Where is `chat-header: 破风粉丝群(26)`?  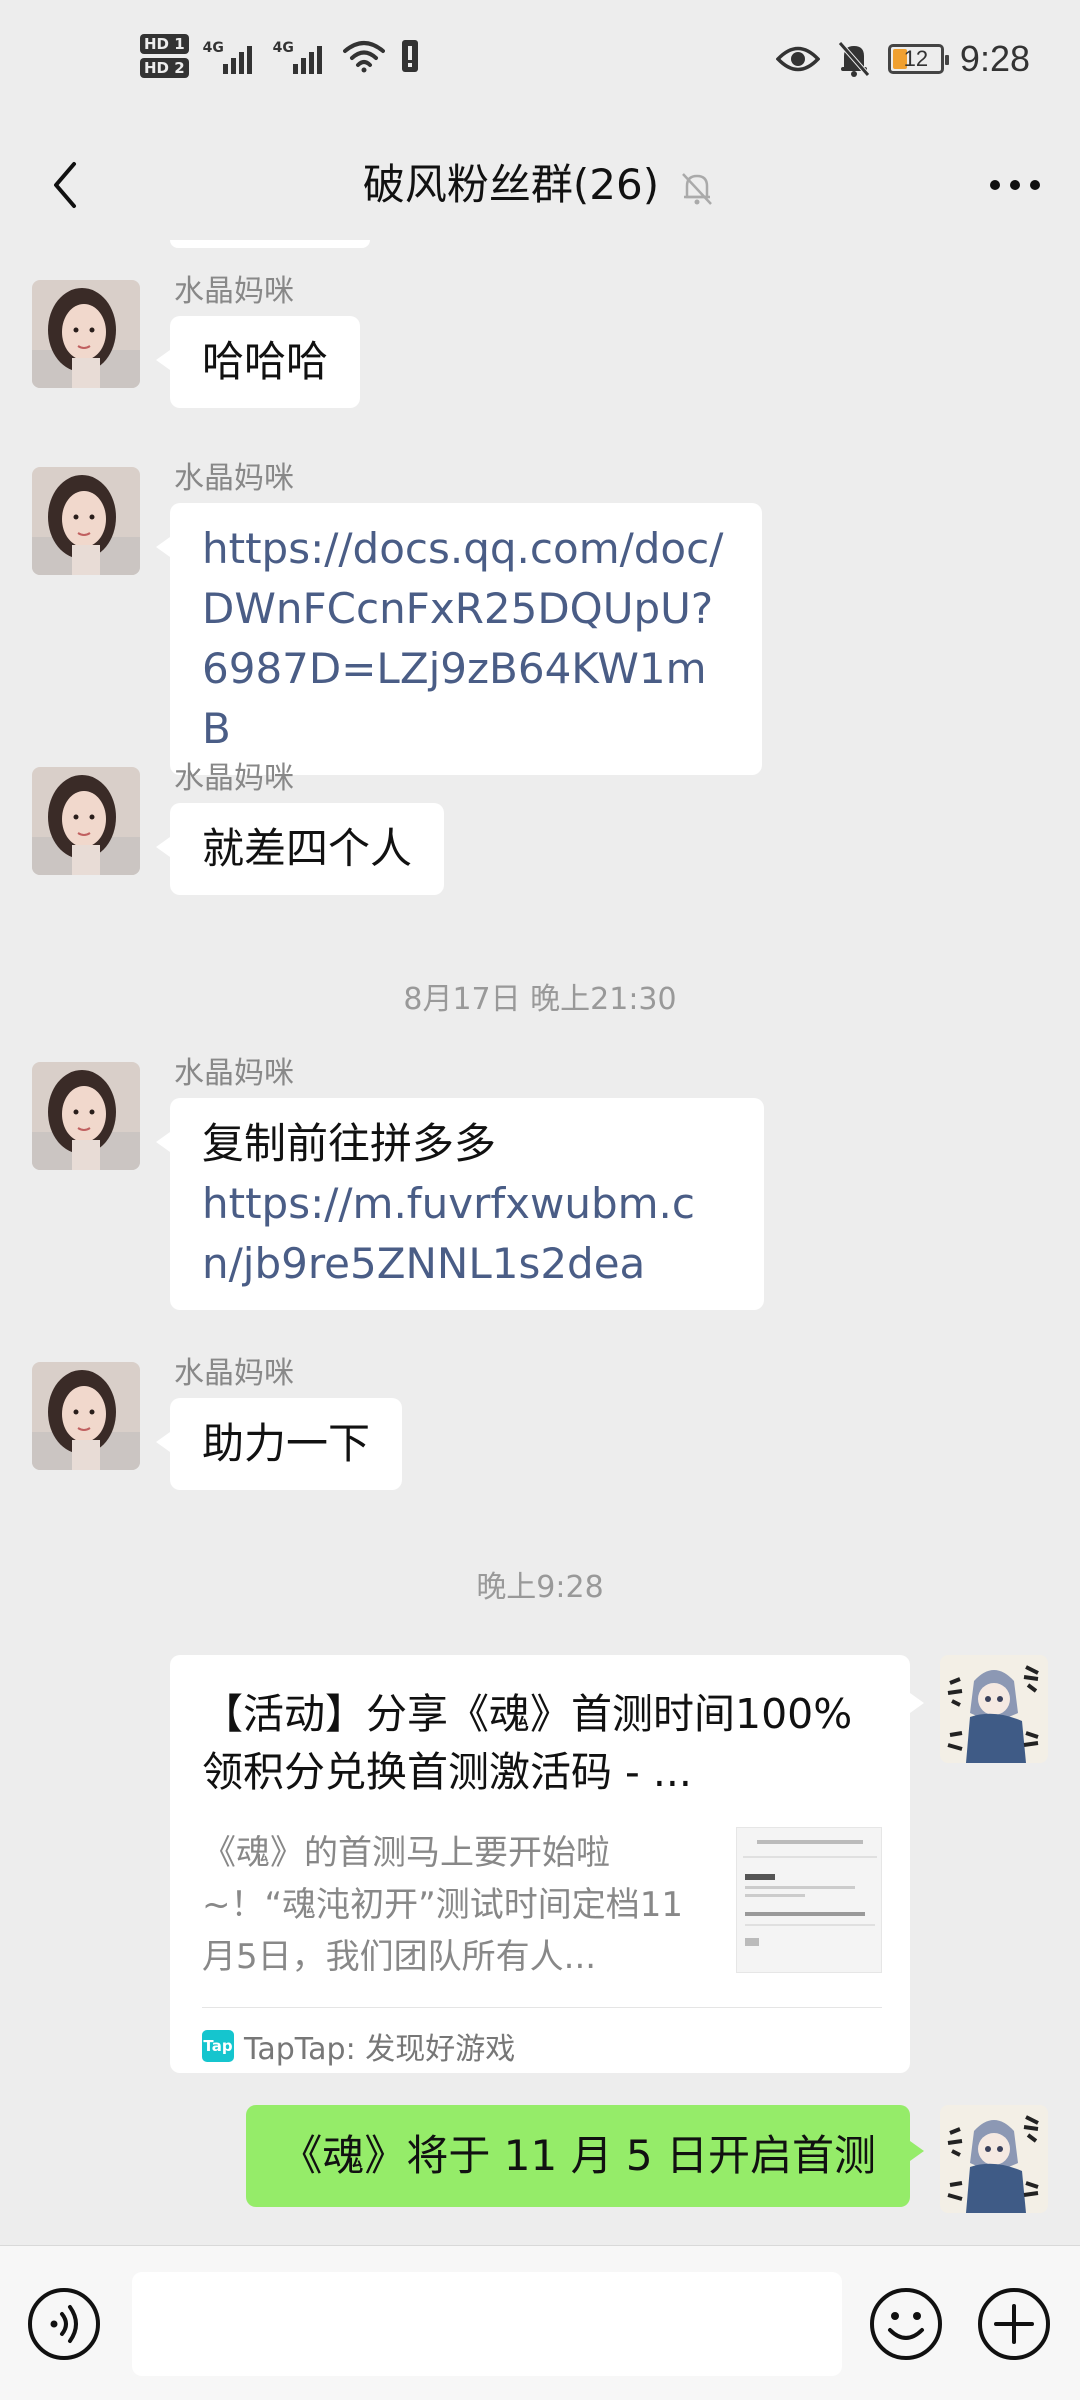 chat-header: 破风粉丝群(26) is located at coordinates (540, 185).